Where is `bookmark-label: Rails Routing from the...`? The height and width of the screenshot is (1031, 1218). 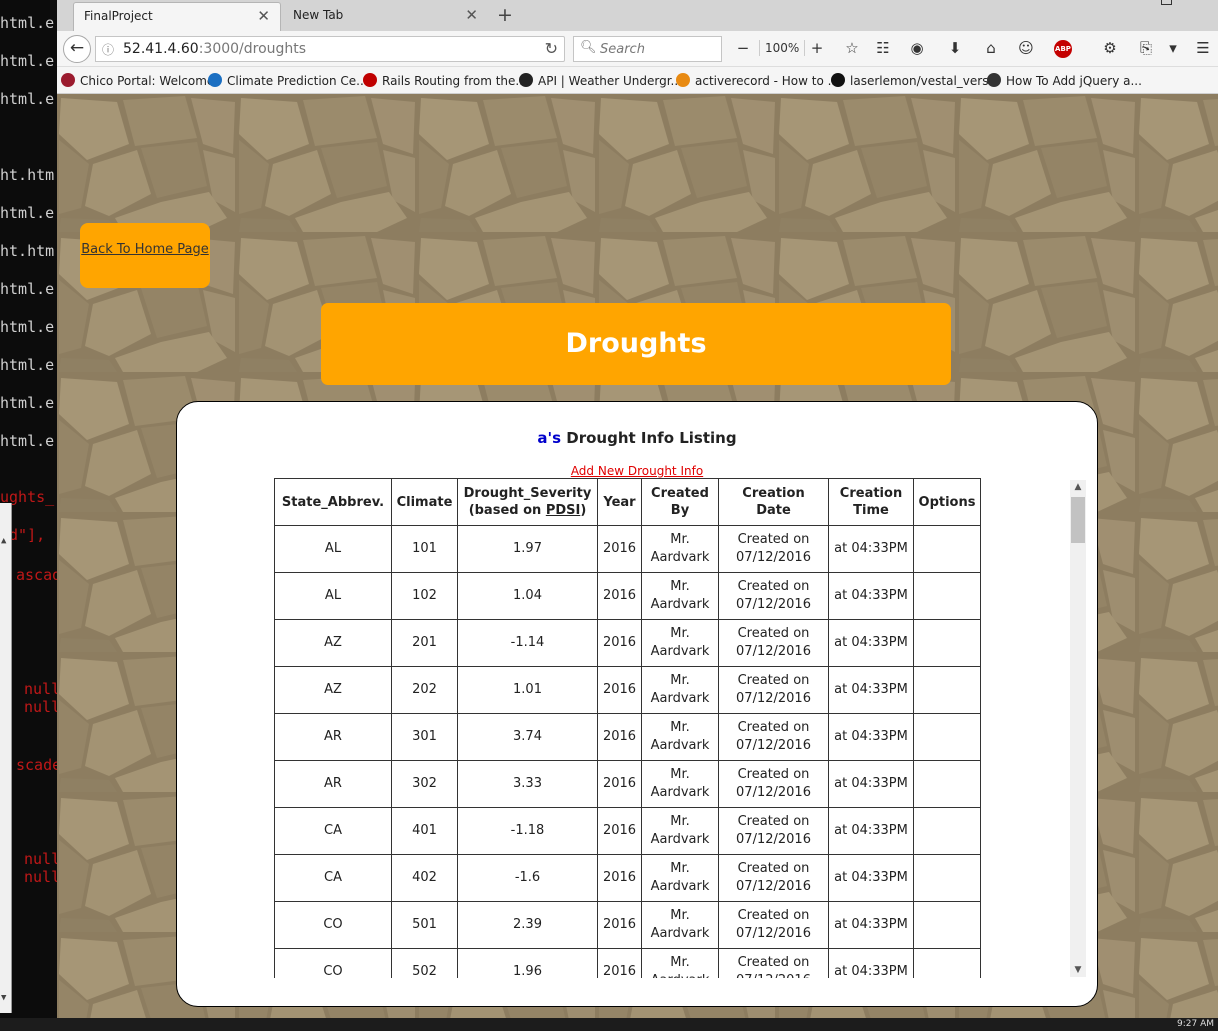 bookmark-label: Rails Routing from the... is located at coordinates (454, 81).